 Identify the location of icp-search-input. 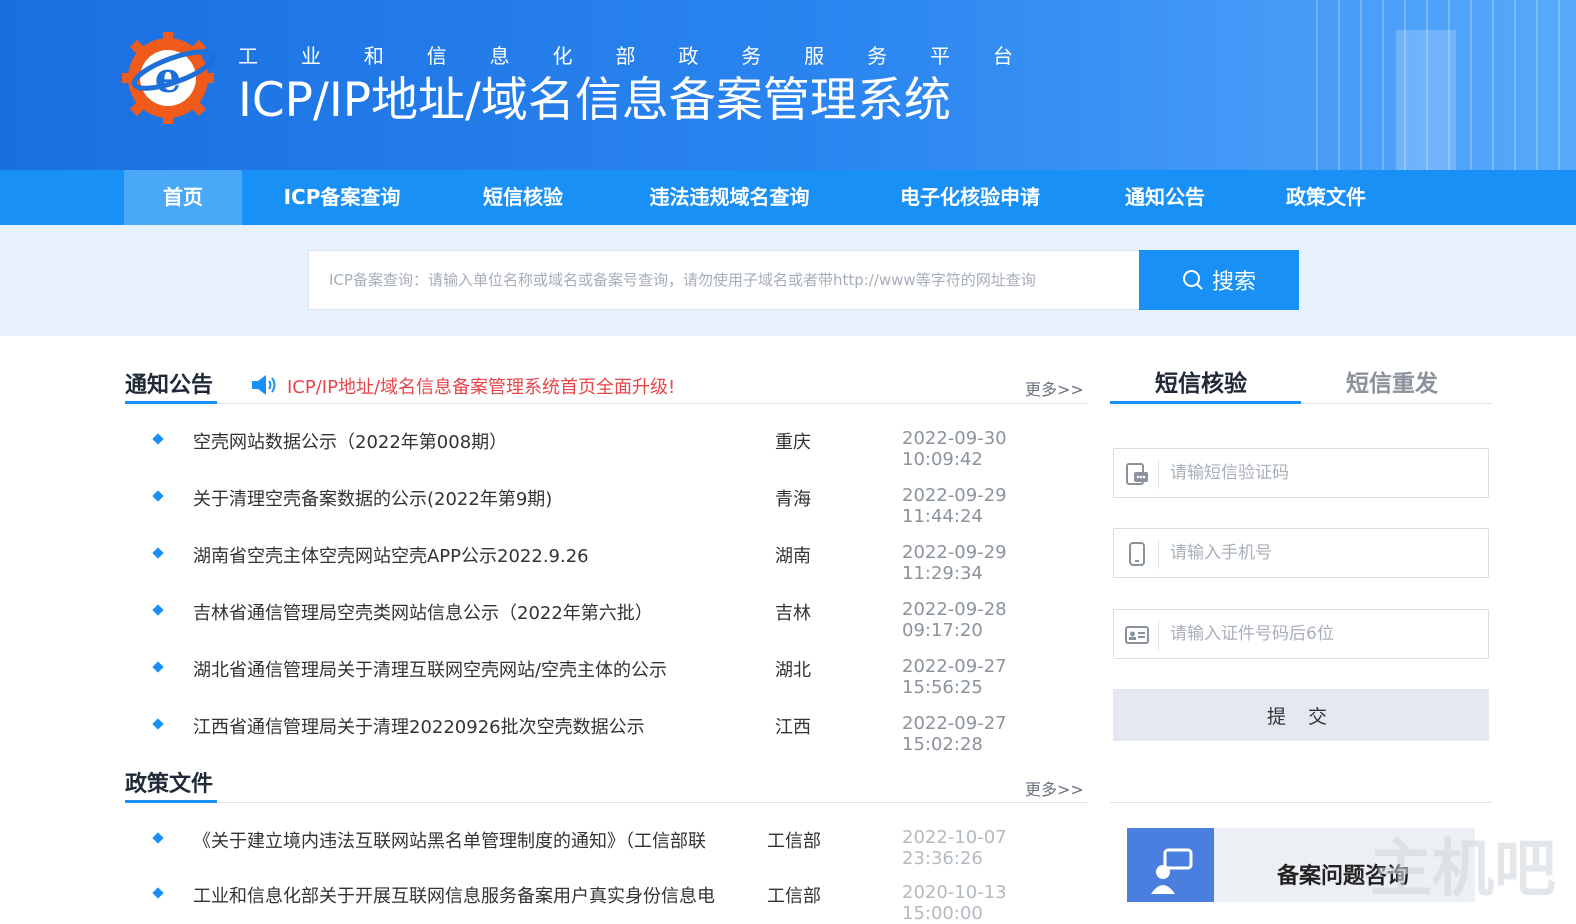
(724, 280).